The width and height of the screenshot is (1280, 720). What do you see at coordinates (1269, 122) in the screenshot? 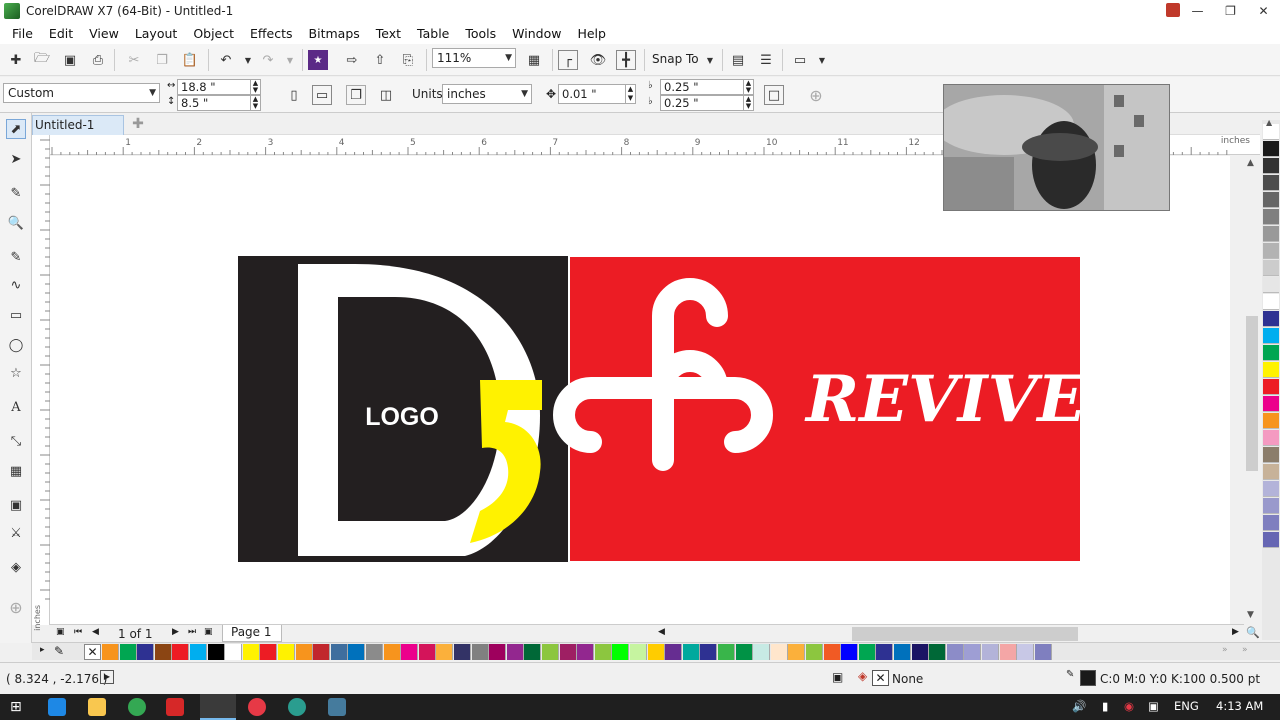
I see `palette-scroll-up-icon: ▲` at bounding box center [1269, 122].